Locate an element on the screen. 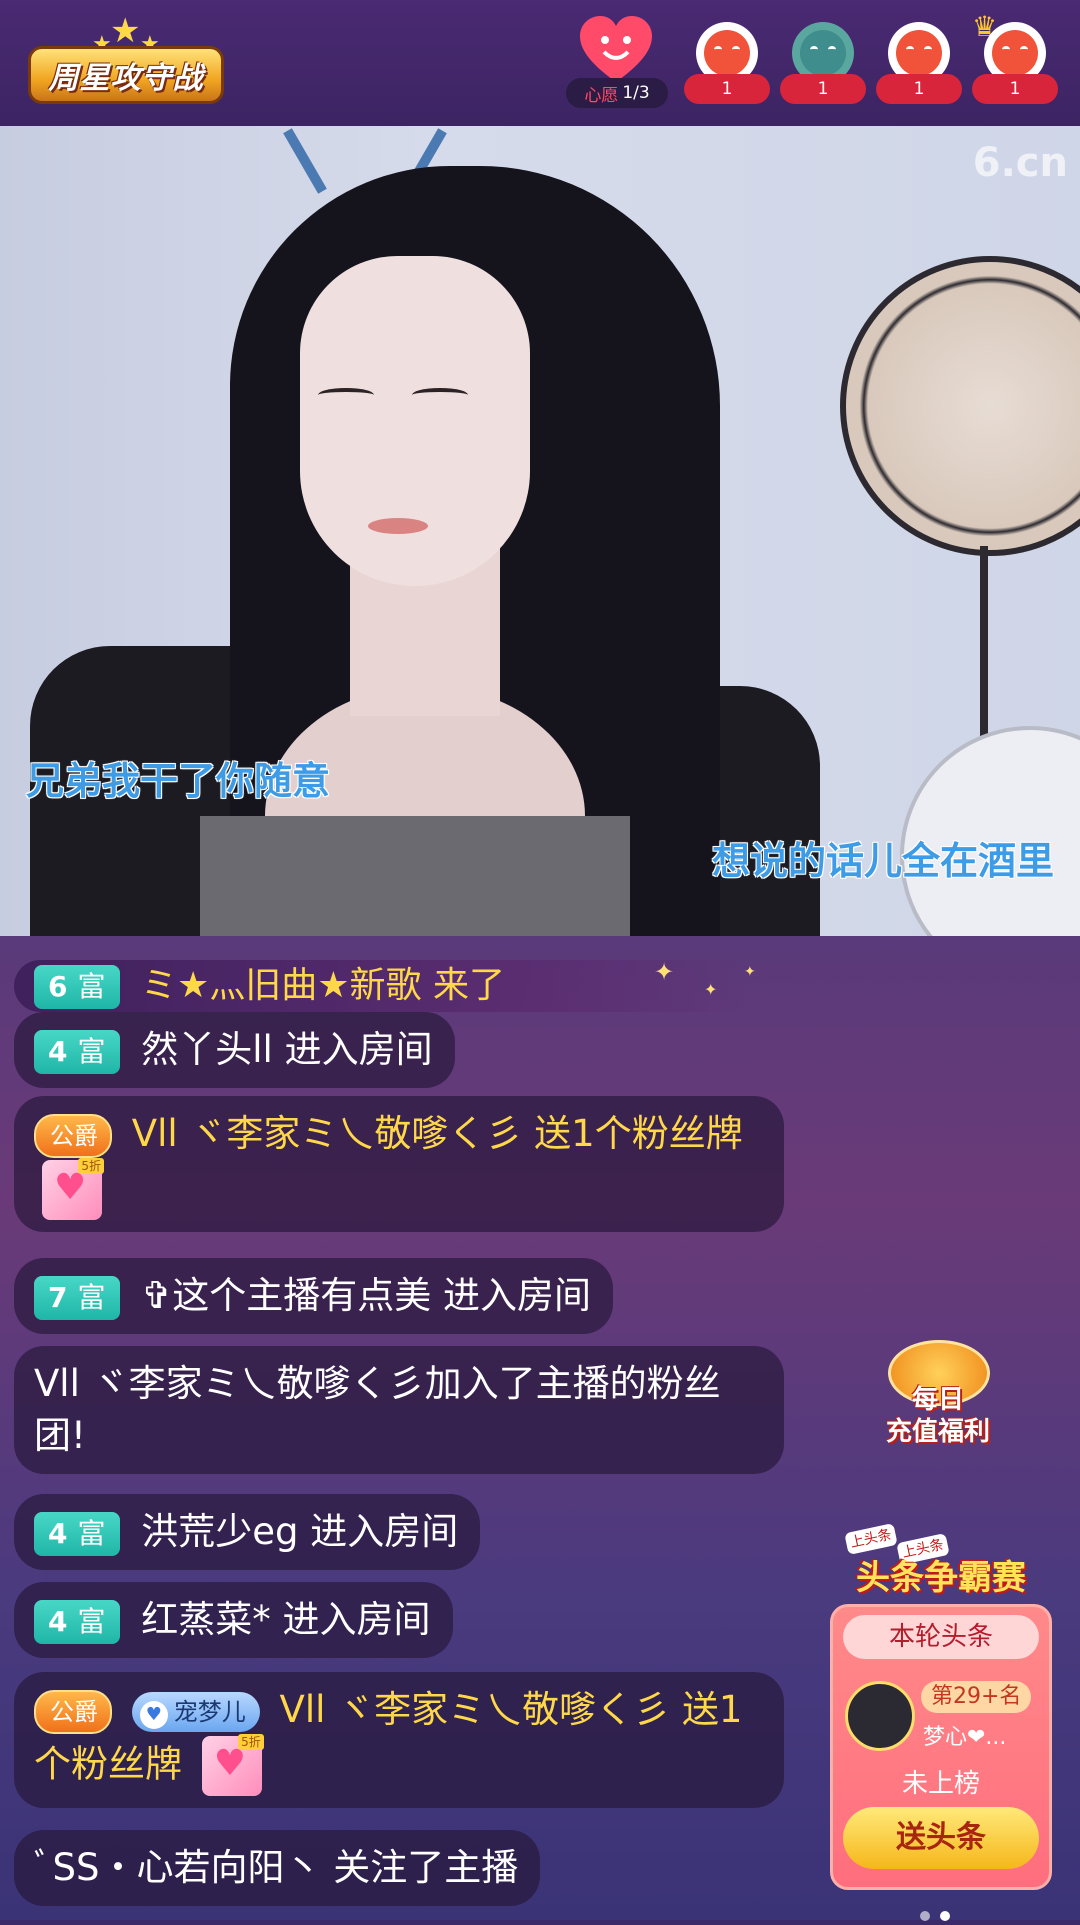  message-text: ✞这个主播有点美 进入房间 is located at coordinates (366, 1295).